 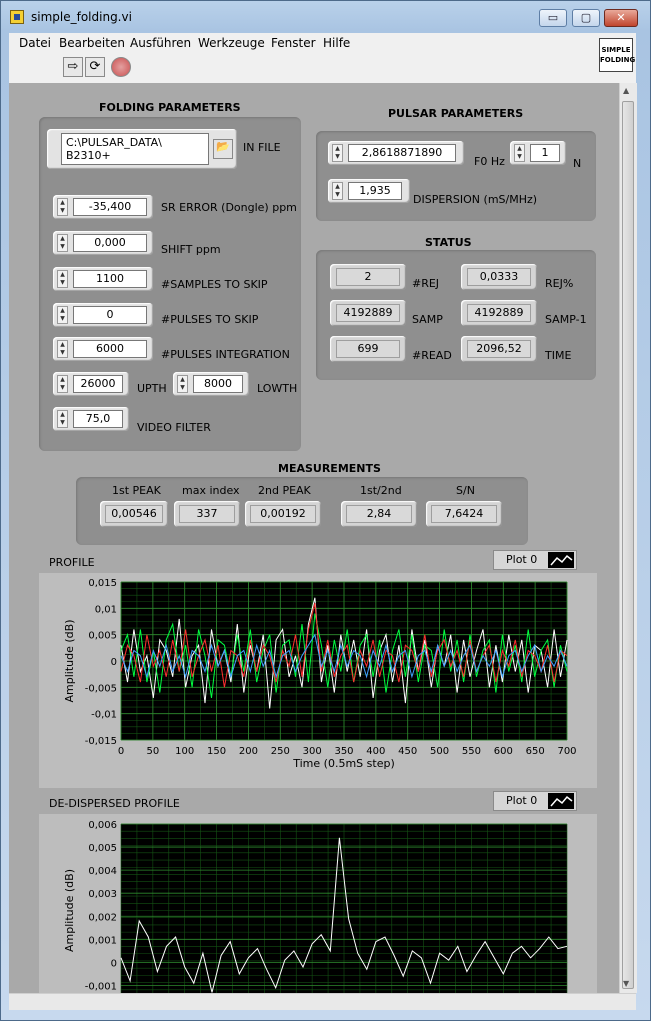 I want to click on menu-hilfe: Hilfe, so click(x=336, y=43).